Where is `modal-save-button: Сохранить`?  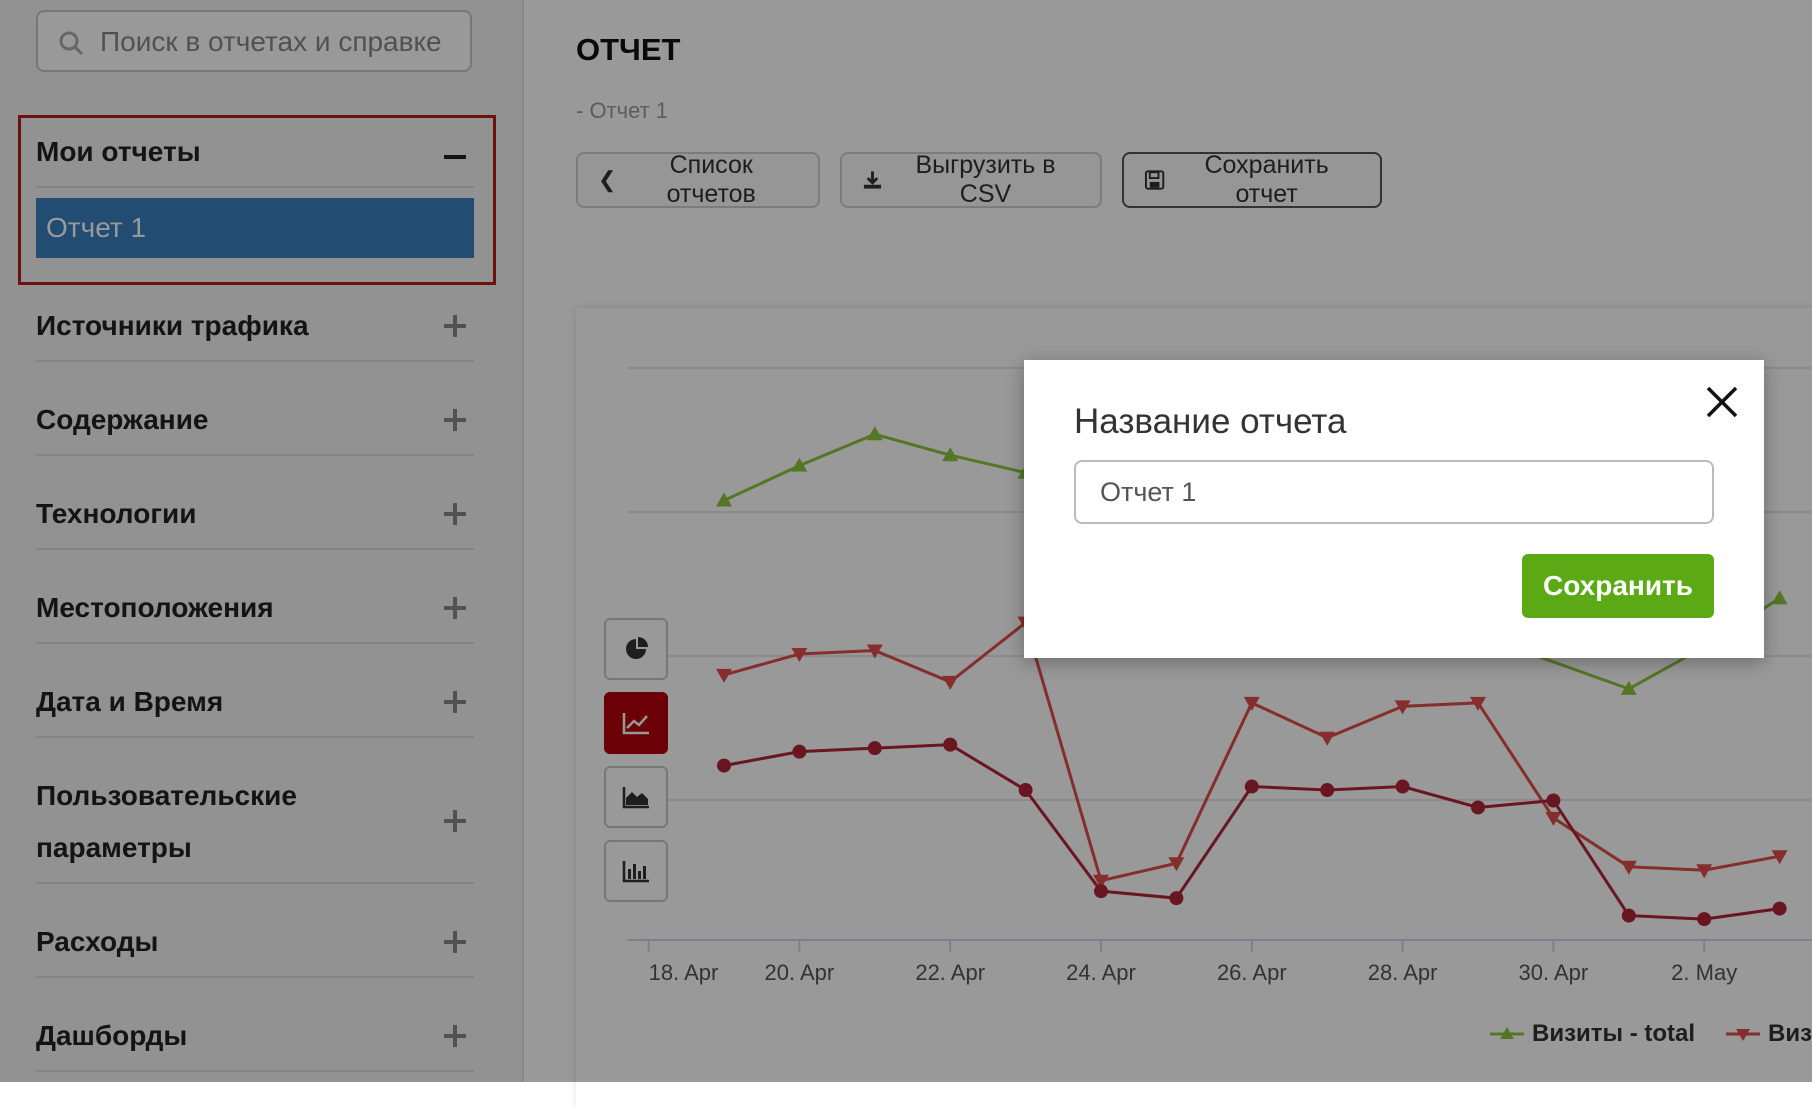
modal-save-button: Сохранить is located at coordinates (1618, 586).